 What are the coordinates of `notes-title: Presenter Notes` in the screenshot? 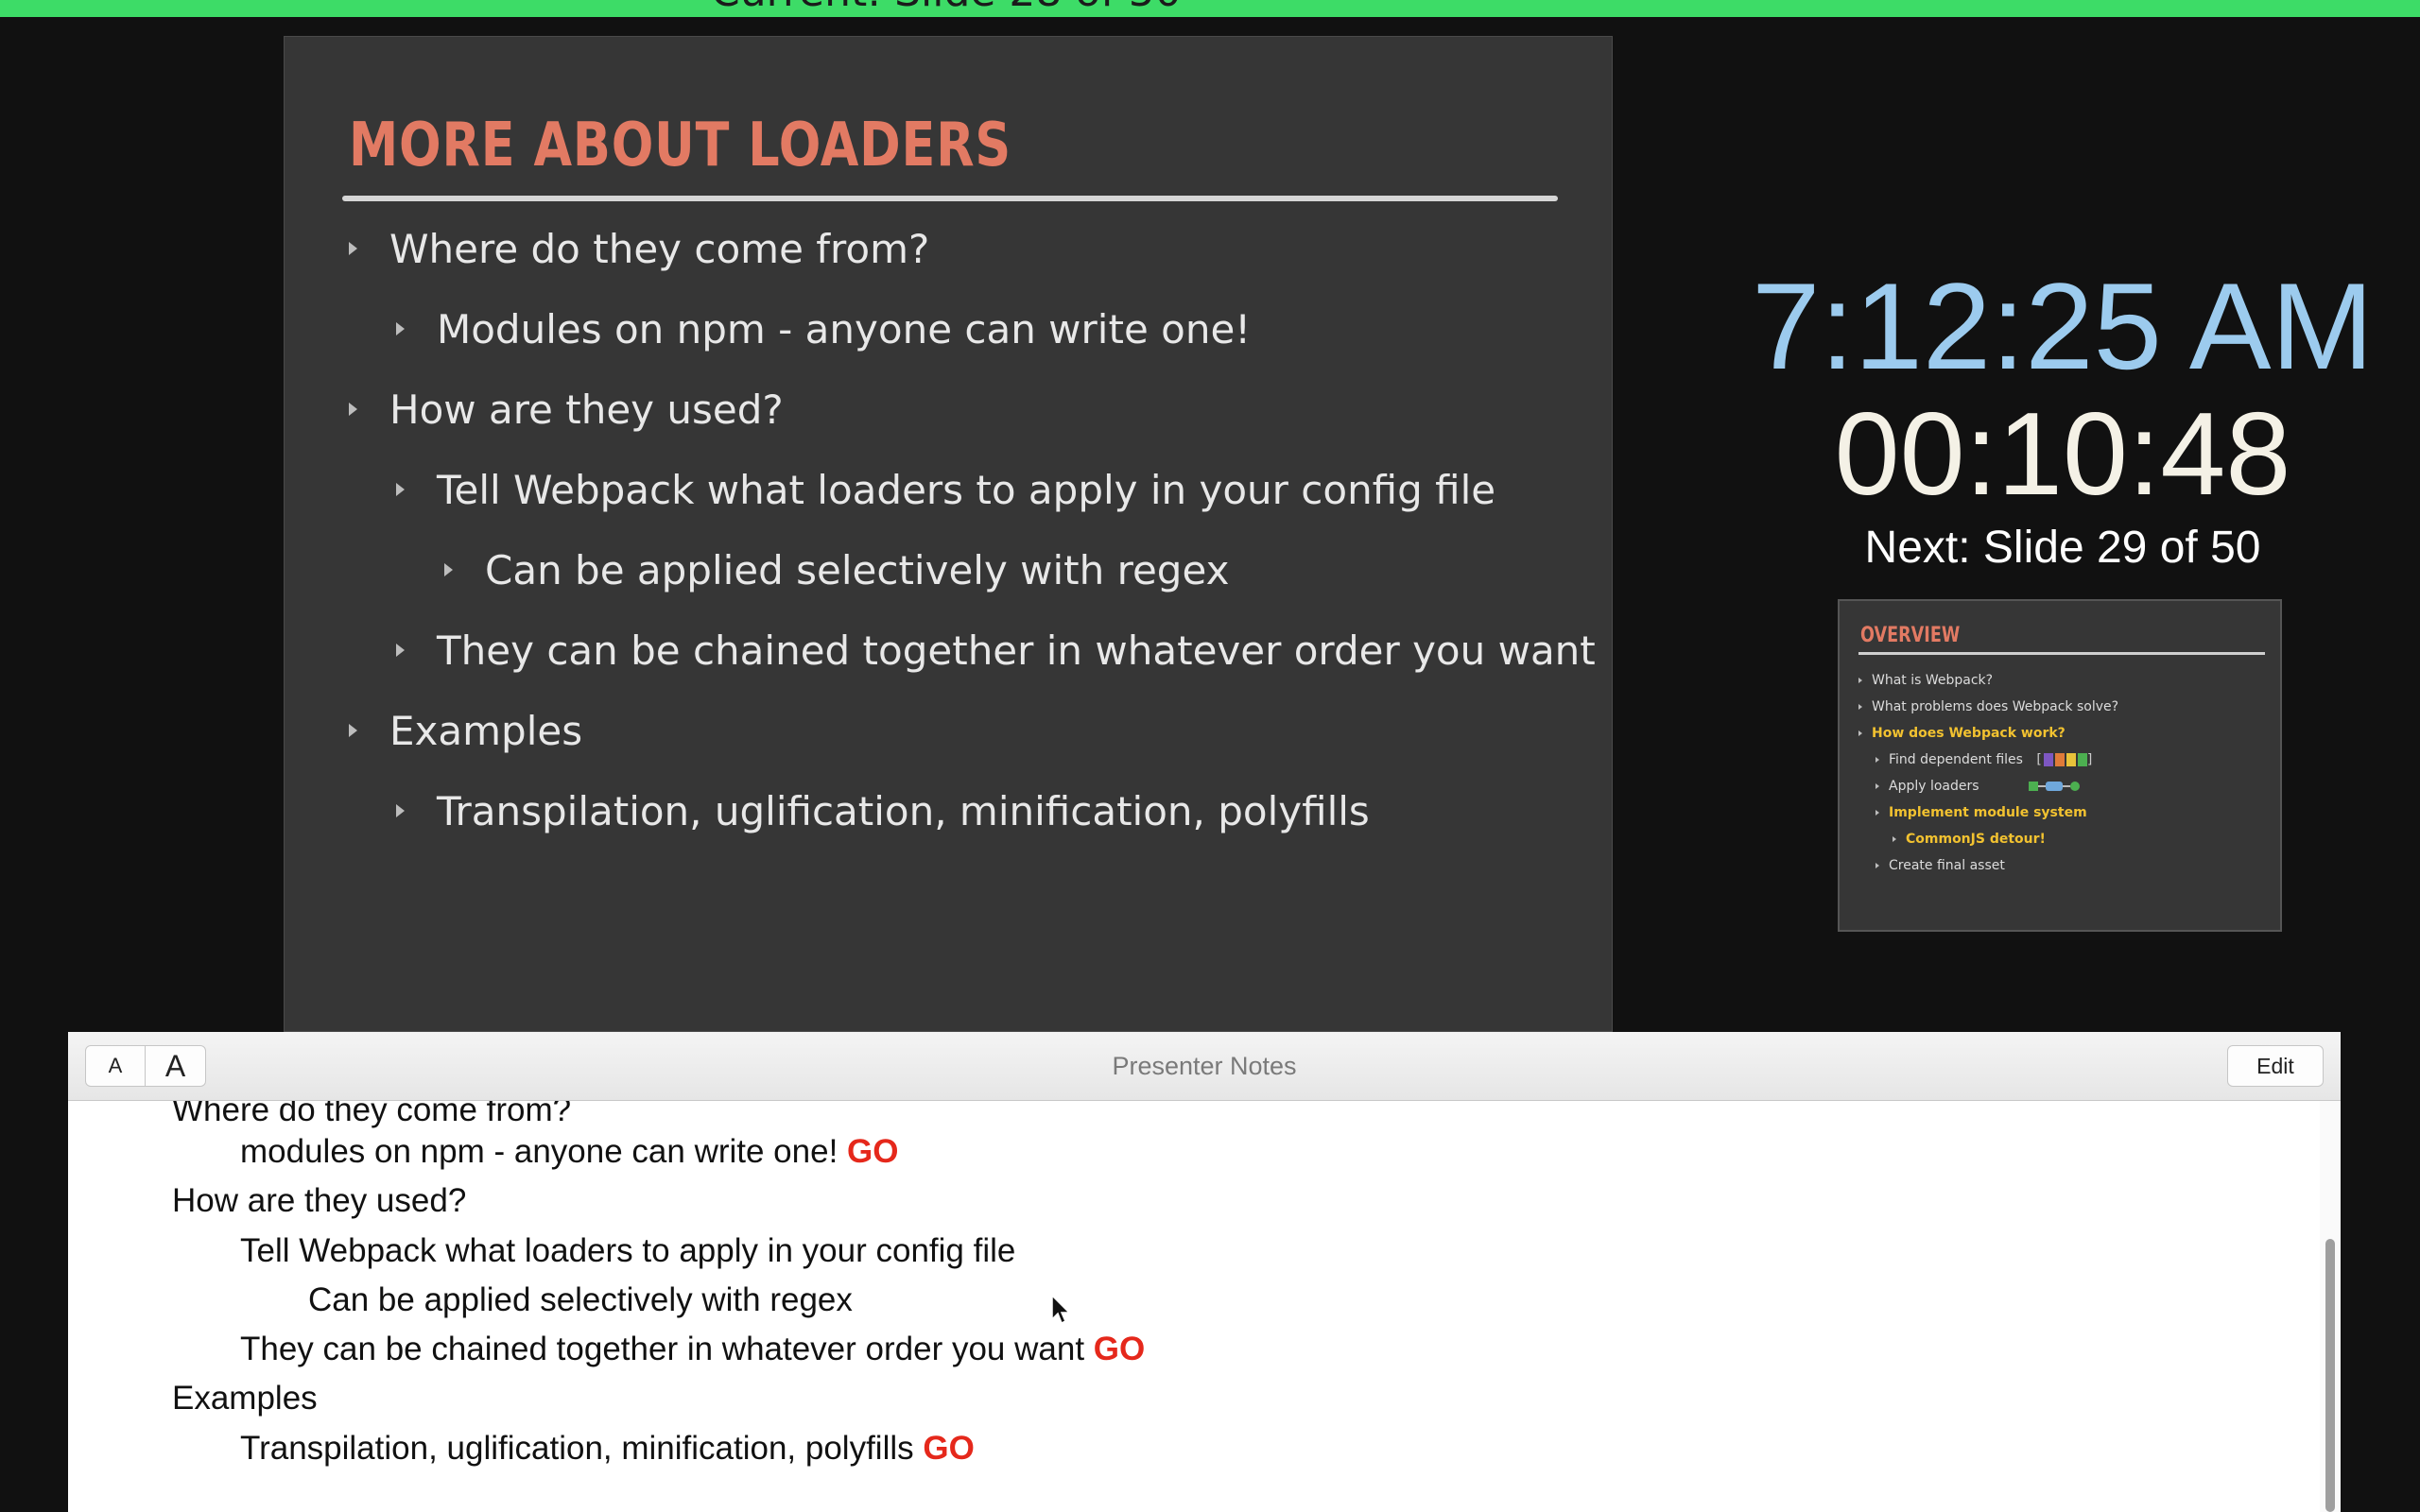 It's located at (1204, 1066).